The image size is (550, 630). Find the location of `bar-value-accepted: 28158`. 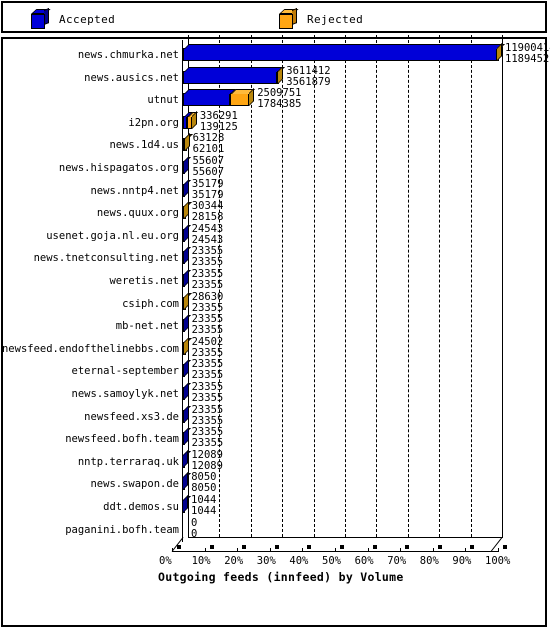

bar-value-accepted: 28158 is located at coordinates (207, 217).